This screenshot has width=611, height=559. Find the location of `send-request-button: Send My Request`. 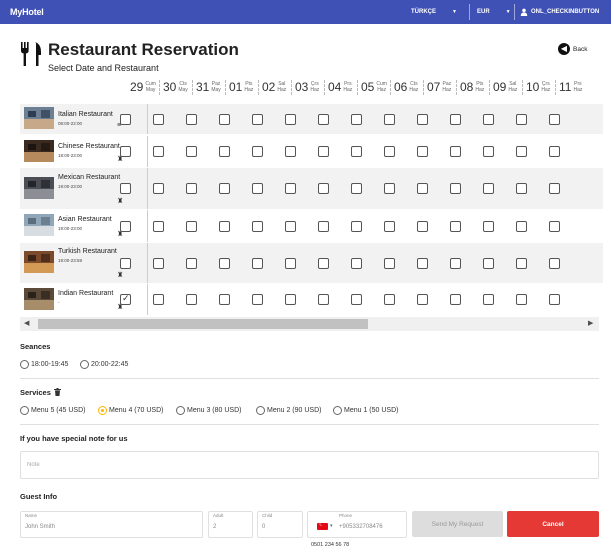

send-request-button: Send My Request is located at coordinates (457, 524).